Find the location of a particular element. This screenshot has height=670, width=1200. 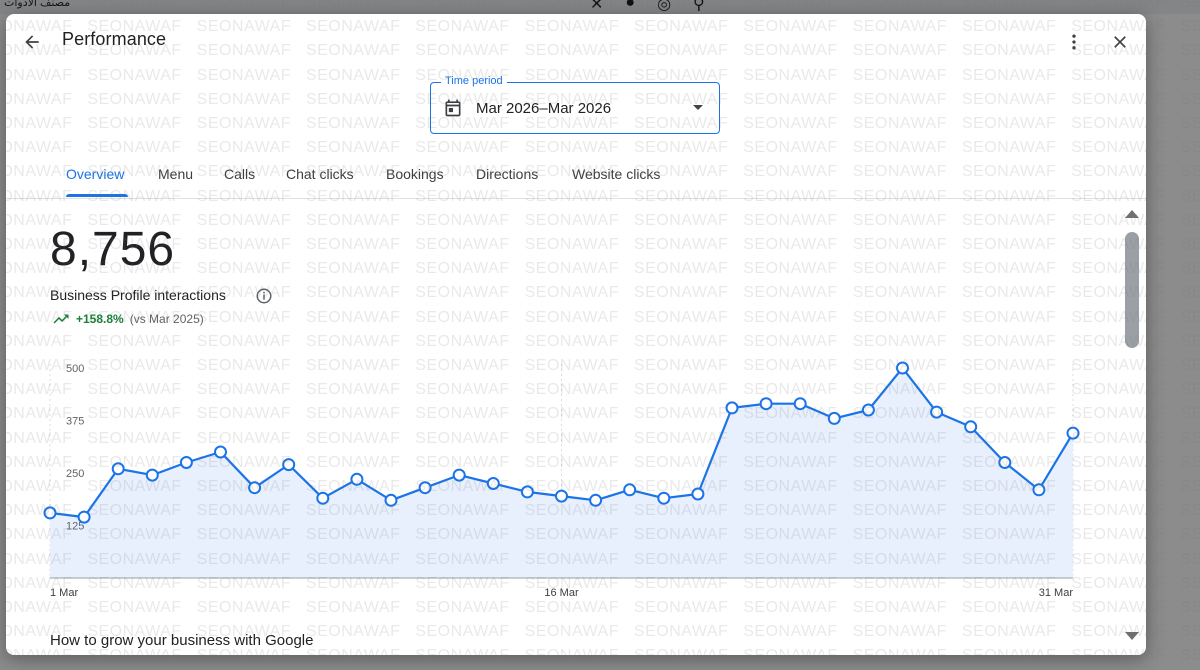

info-icon is located at coordinates (264, 296).